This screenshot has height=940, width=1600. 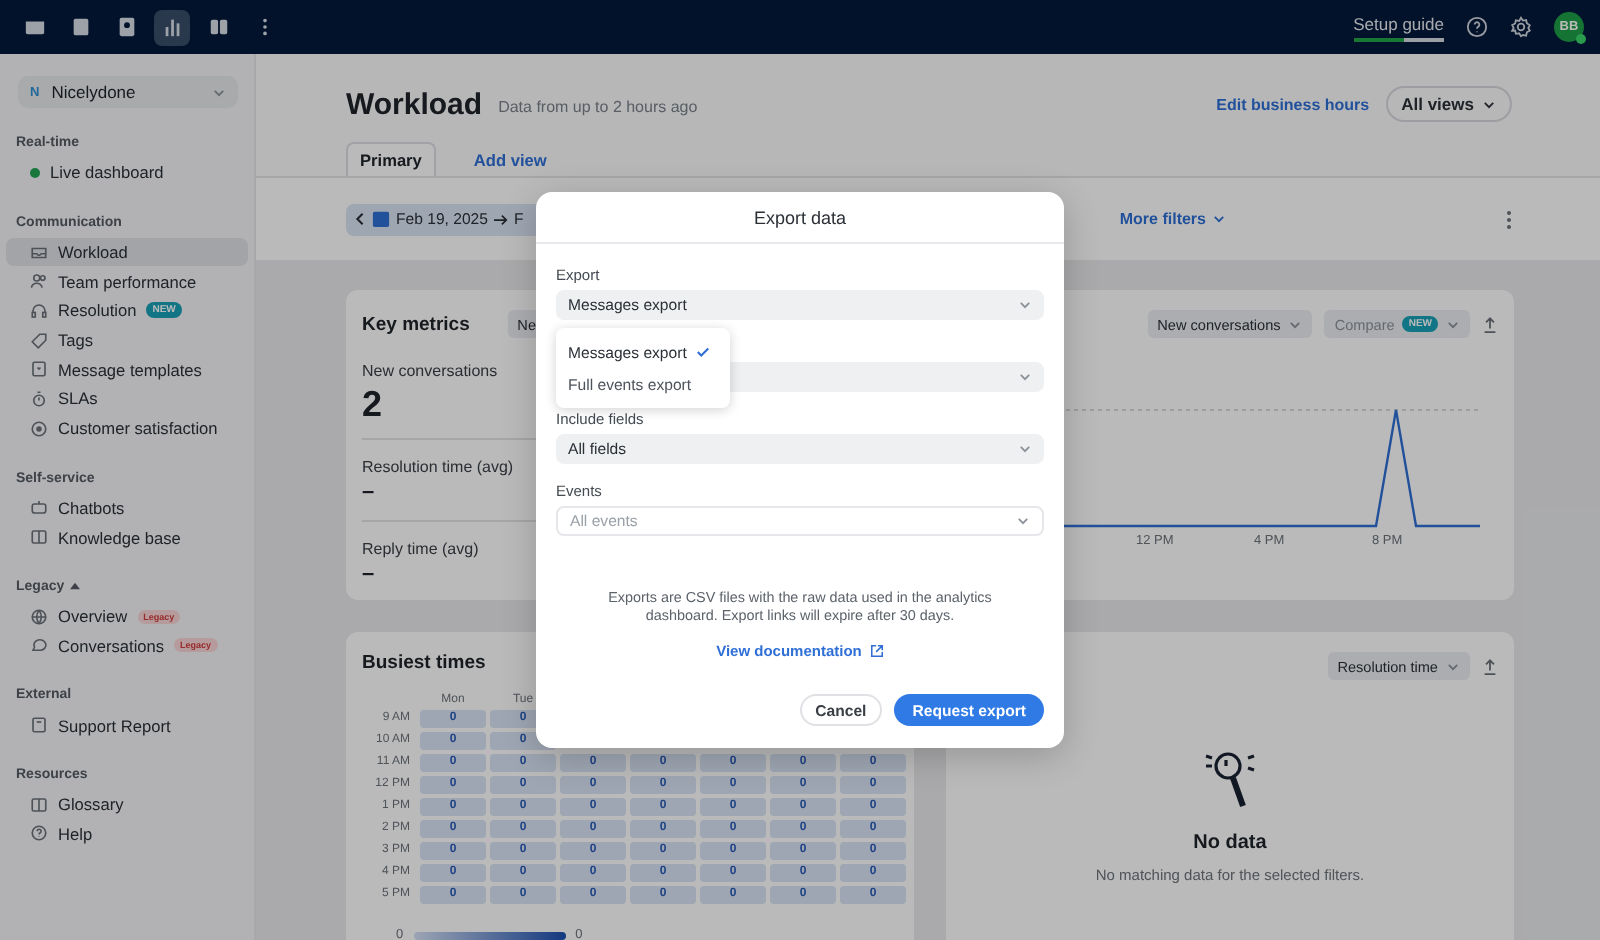 I want to click on sidebar-item: Live dashboard, so click(x=127, y=173).